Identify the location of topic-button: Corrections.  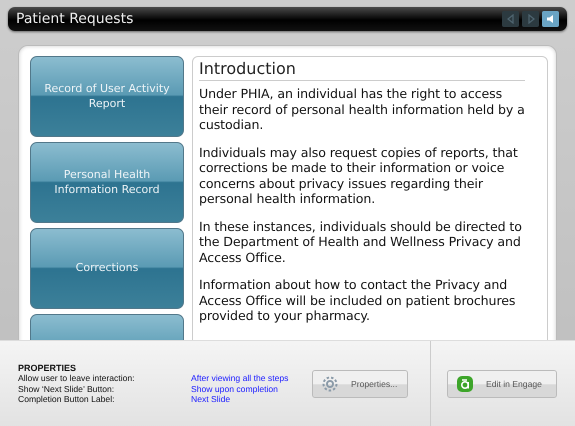
(107, 268).